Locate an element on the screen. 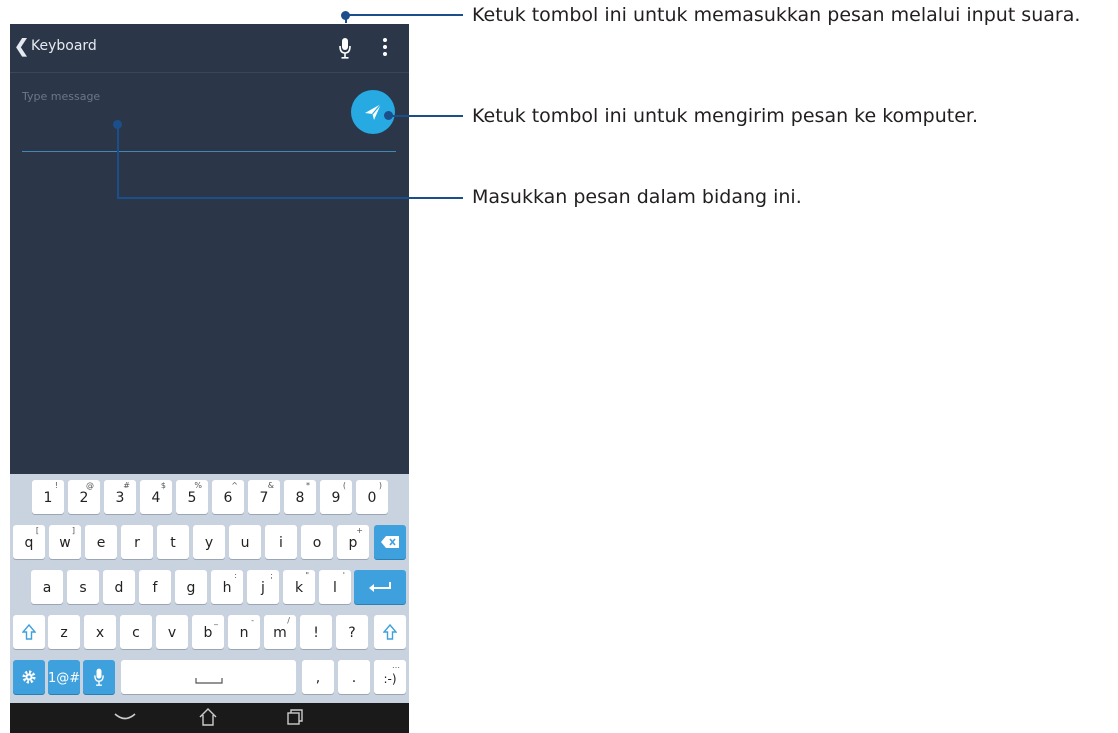 The image size is (1118, 733). key-row4-3: v is located at coordinates (172, 632).